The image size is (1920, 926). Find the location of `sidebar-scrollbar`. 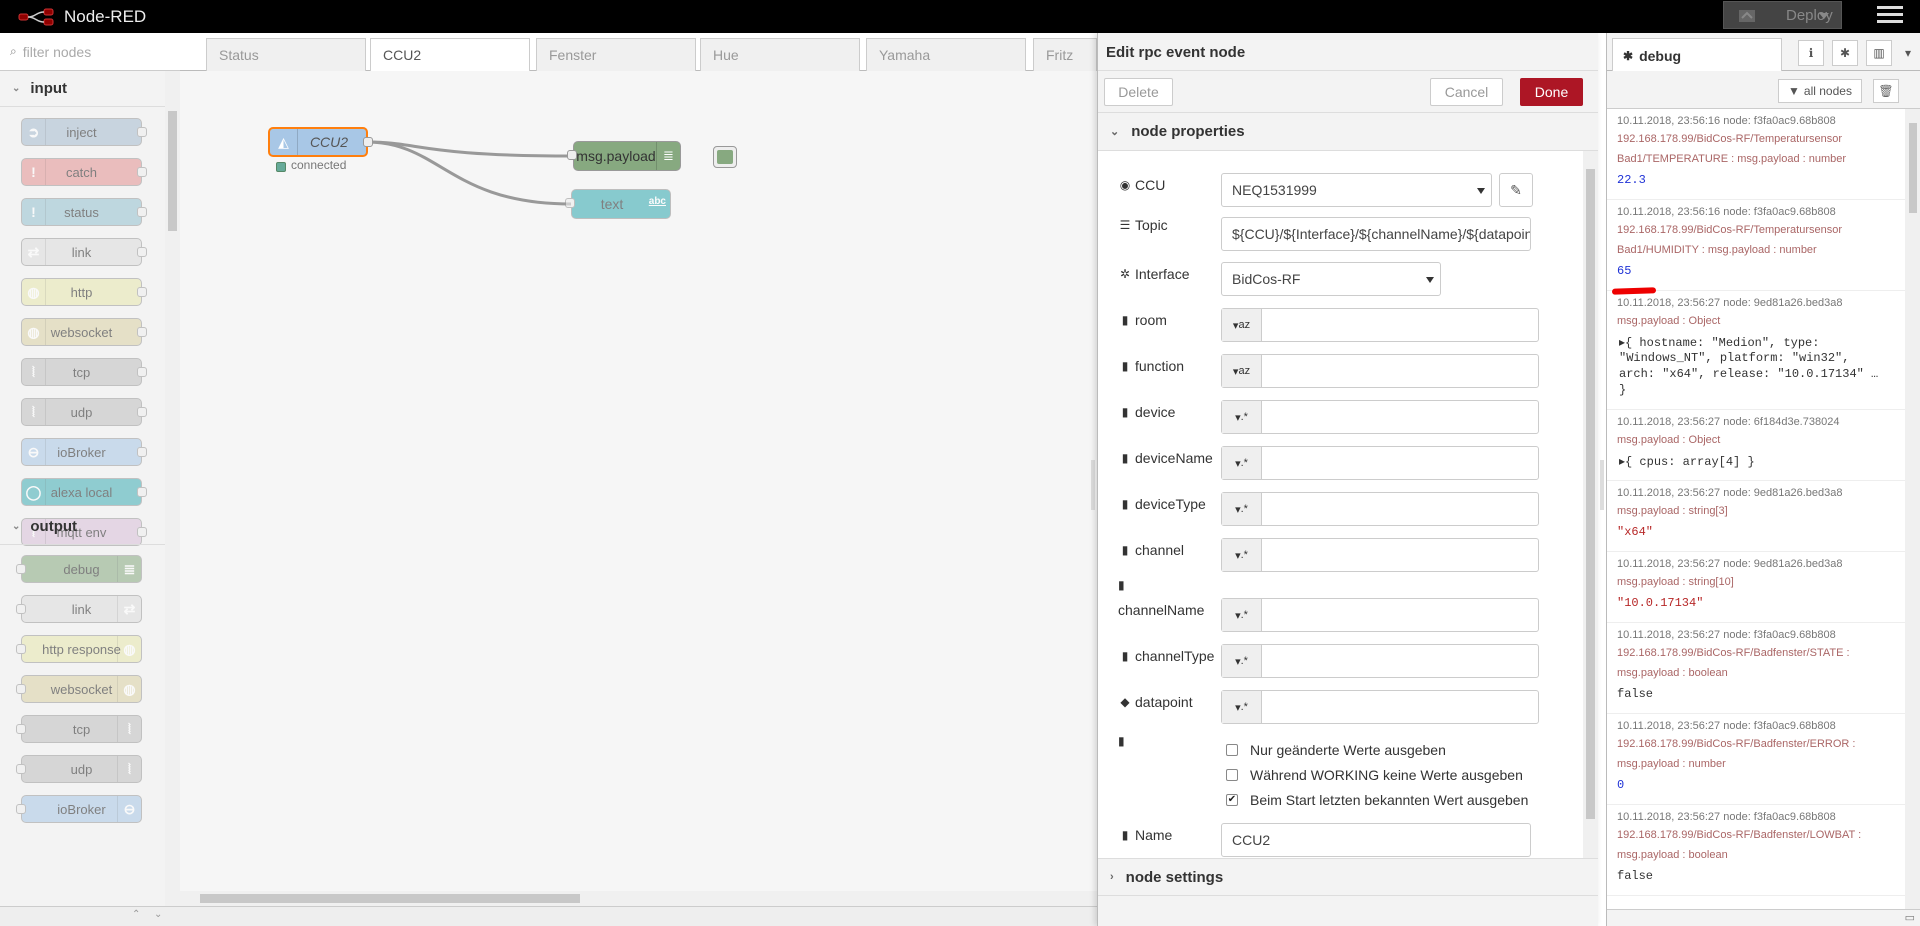

sidebar-scrollbar is located at coordinates (1912, 509).